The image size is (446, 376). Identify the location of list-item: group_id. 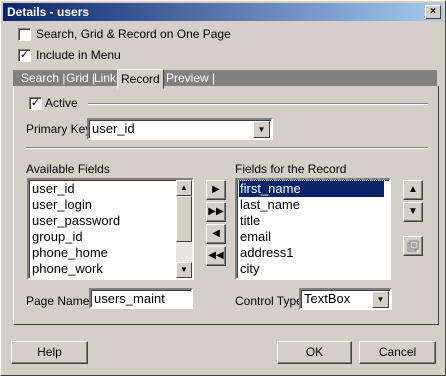
(57, 237).